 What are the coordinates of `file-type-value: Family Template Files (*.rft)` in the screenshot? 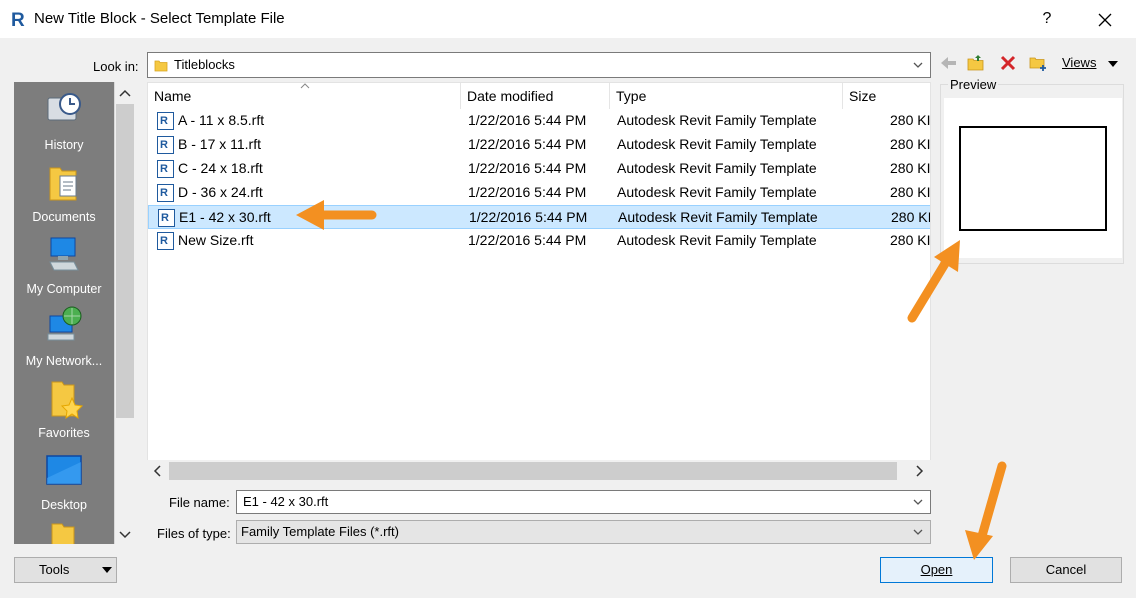 It's located at (320, 531).